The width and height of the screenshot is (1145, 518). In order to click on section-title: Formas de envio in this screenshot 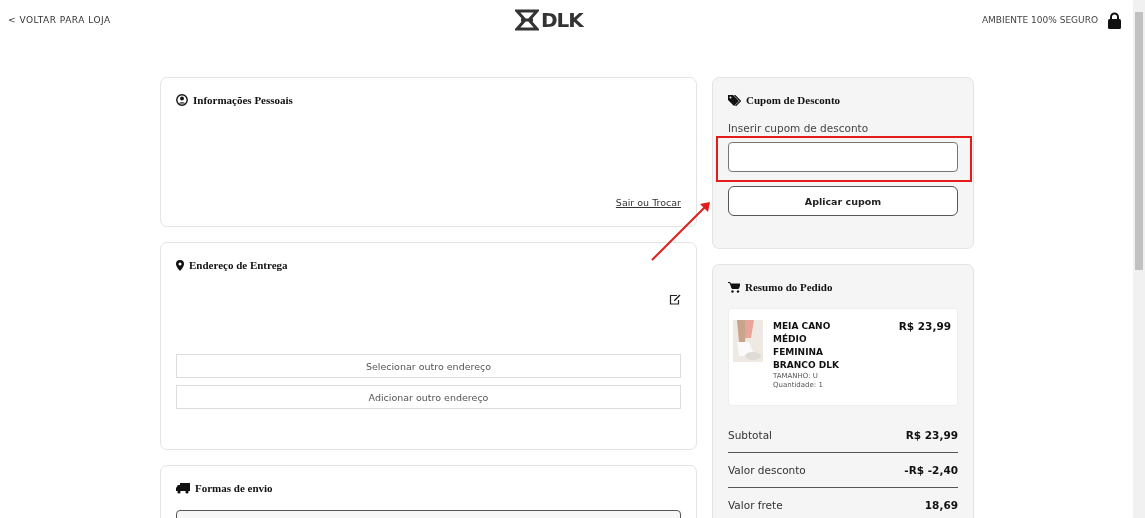, I will do `click(234, 488)`.